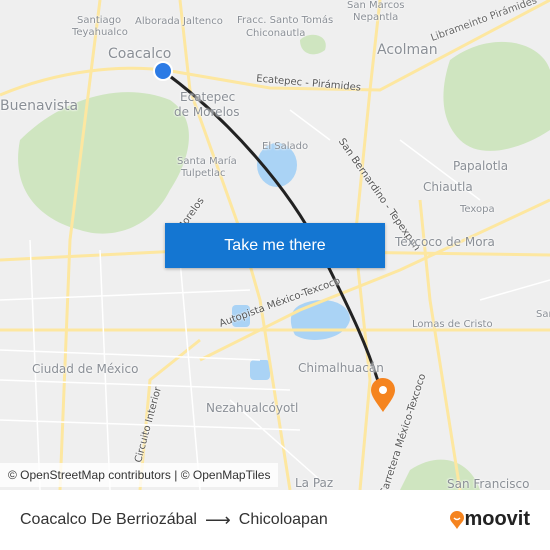 The height and width of the screenshot is (550, 550). What do you see at coordinates (99, 20) in the screenshot?
I see `map-label: Santiago` at bounding box center [99, 20].